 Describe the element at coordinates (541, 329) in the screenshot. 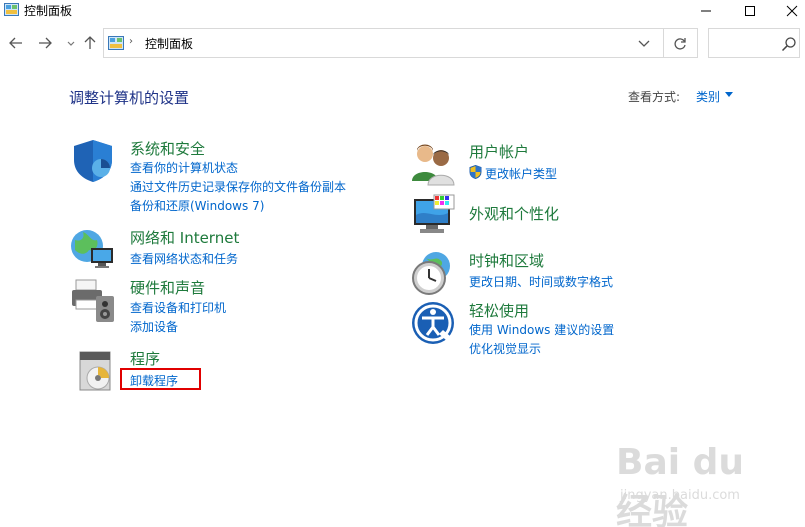

I see `link-windows-suggested-settings: 使用 Windows 建议的设置` at that location.